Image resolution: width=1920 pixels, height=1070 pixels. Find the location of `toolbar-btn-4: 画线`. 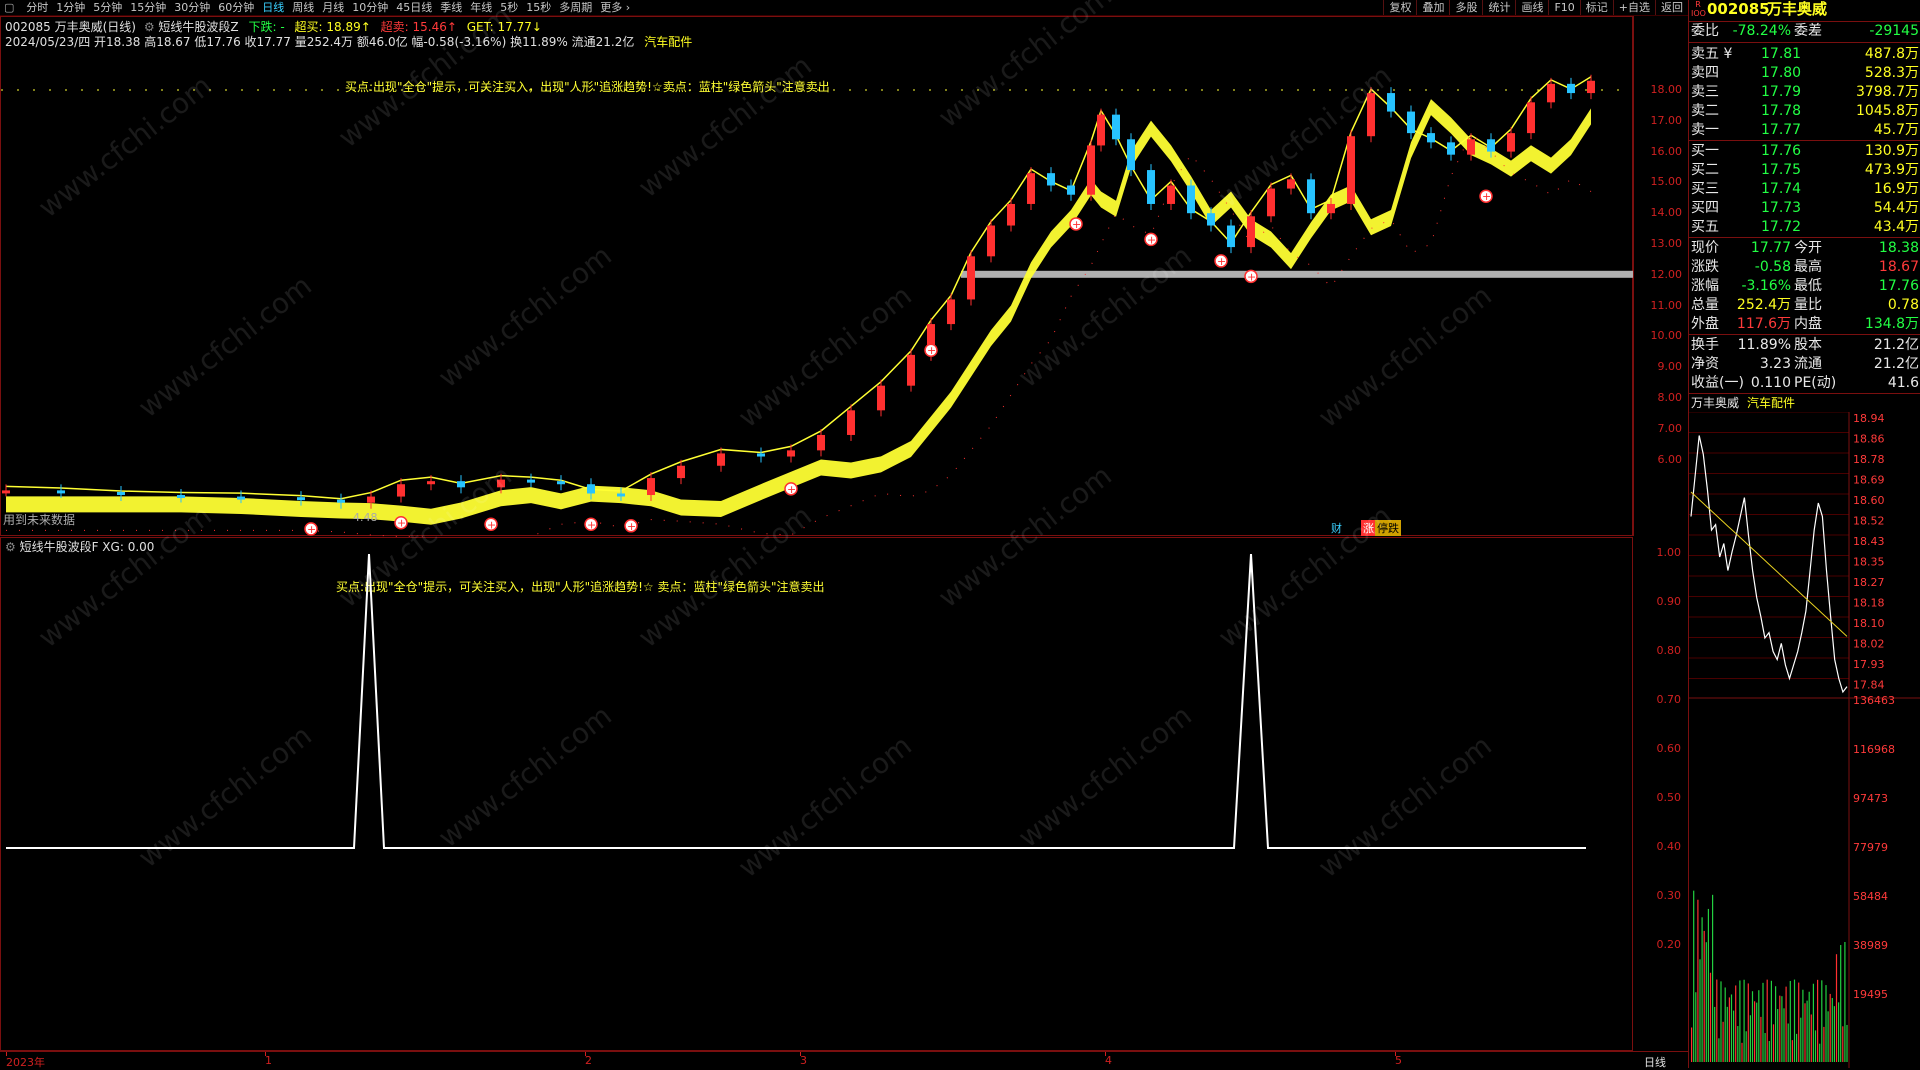

toolbar-btn-4: 画线 is located at coordinates (1531, 7).